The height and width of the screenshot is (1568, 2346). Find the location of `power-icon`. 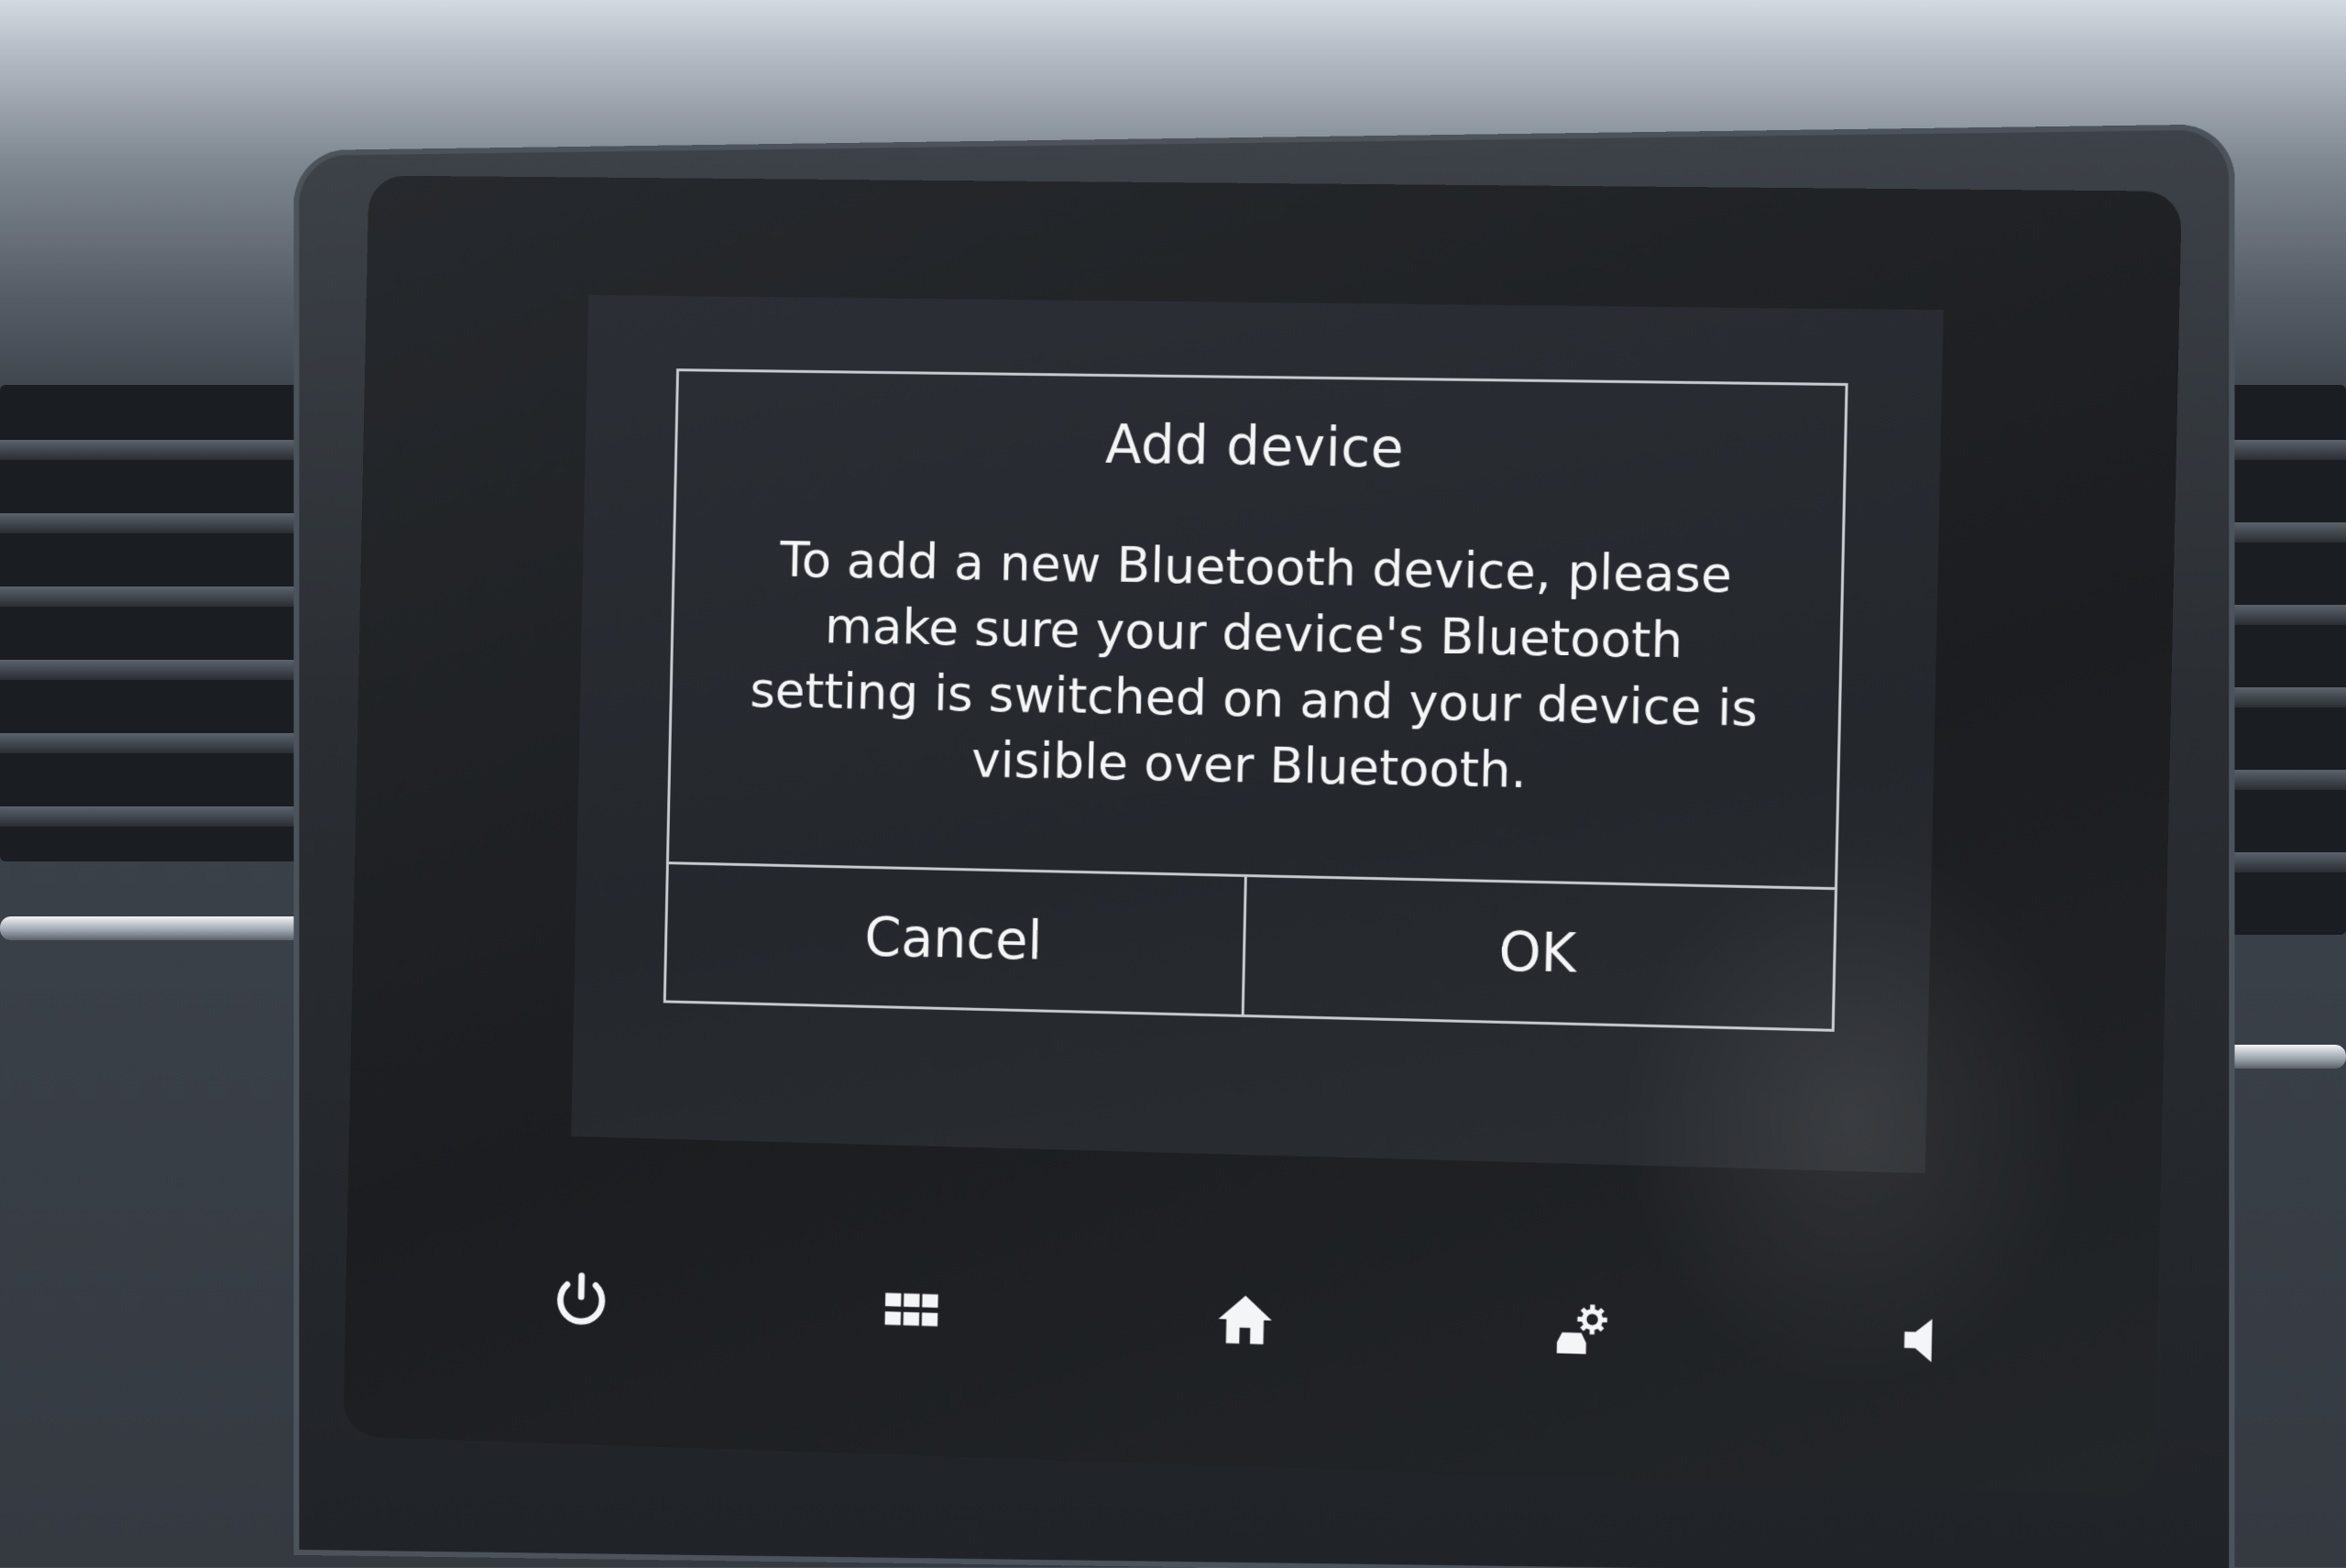

power-icon is located at coordinates (581, 1299).